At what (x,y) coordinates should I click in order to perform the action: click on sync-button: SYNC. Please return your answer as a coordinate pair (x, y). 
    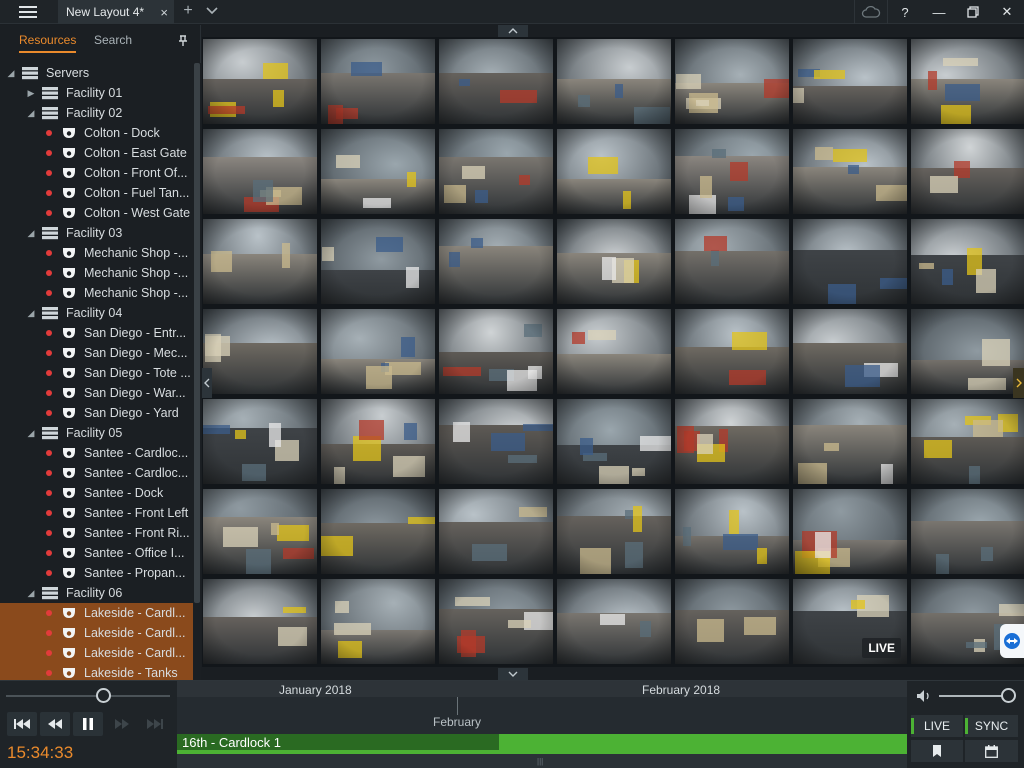
    Looking at the image, I should click on (991, 726).